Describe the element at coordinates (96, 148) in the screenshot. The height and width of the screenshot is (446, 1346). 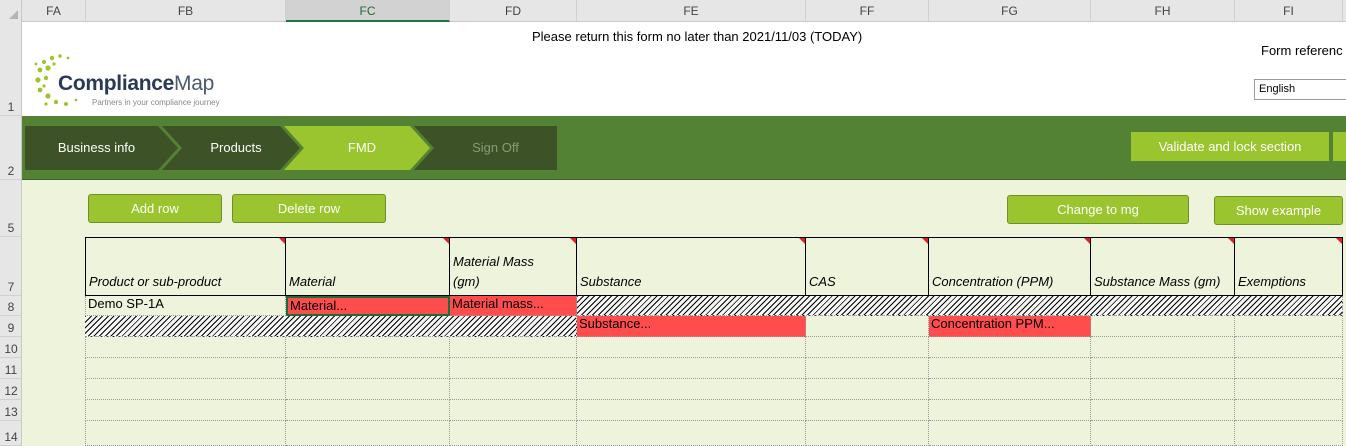
I see `step-business-info: Business info` at that location.